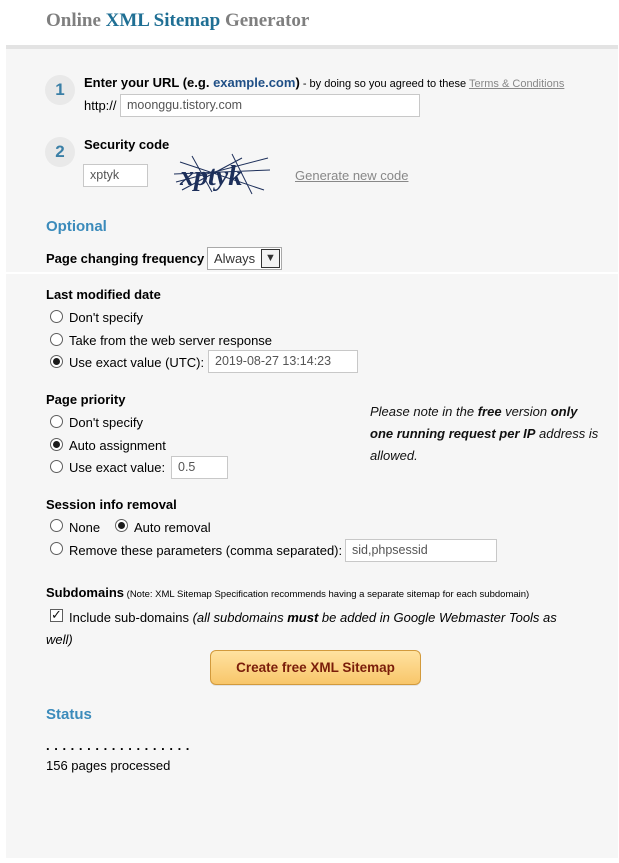 The image size is (619, 863). What do you see at coordinates (56, 421) in the screenshot?
I see `priority-dont-specify-radio` at bounding box center [56, 421].